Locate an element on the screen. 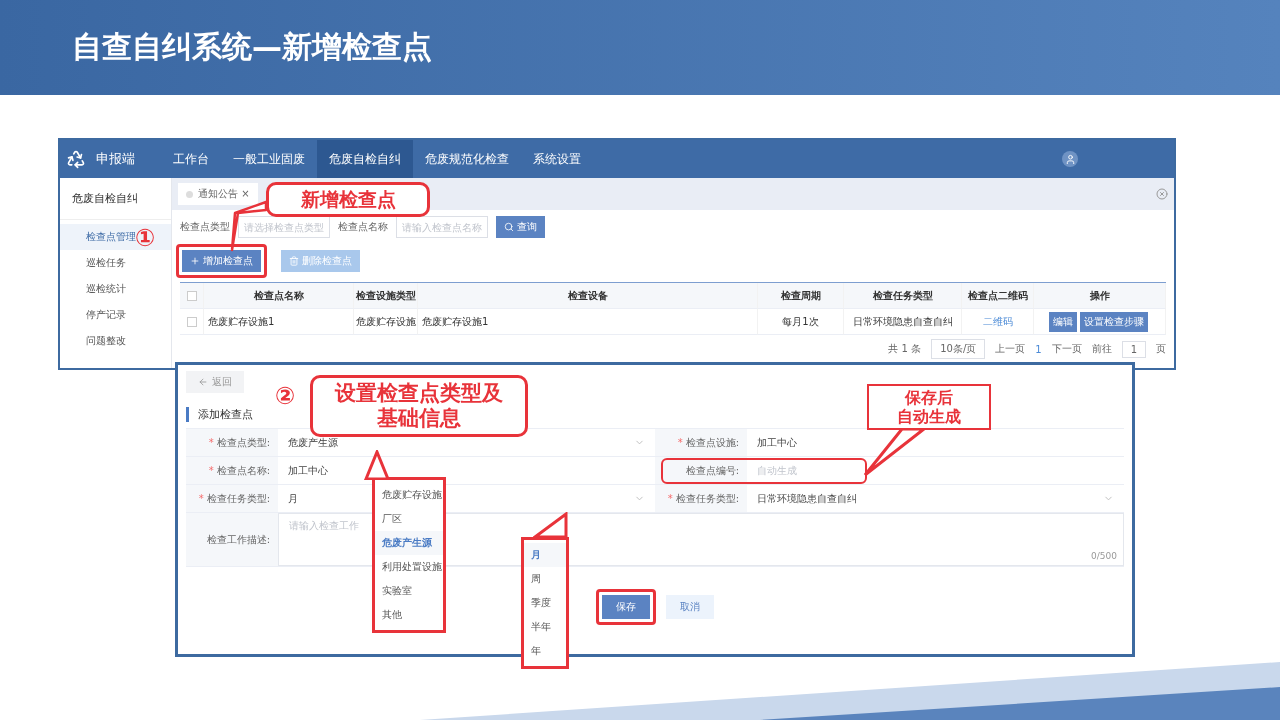 The height and width of the screenshot is (720, 1280). nav-item: 系统设置 is located at coordinates (557, 159).